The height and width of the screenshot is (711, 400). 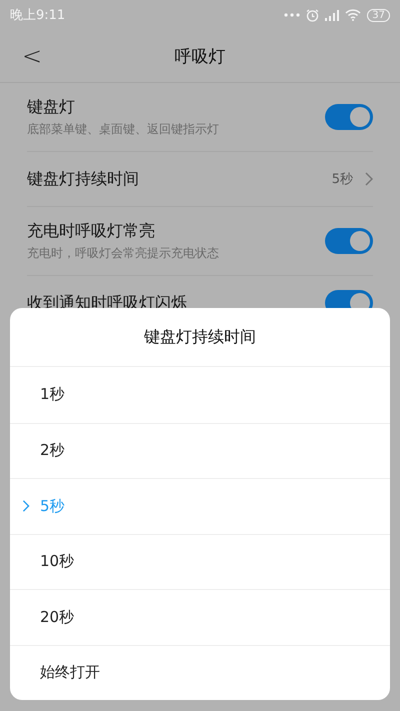 What do you see at coordinates (51, 107) in the screenshot?
I see `setting-title: 键盘灯` at bounding box center [51, 107].